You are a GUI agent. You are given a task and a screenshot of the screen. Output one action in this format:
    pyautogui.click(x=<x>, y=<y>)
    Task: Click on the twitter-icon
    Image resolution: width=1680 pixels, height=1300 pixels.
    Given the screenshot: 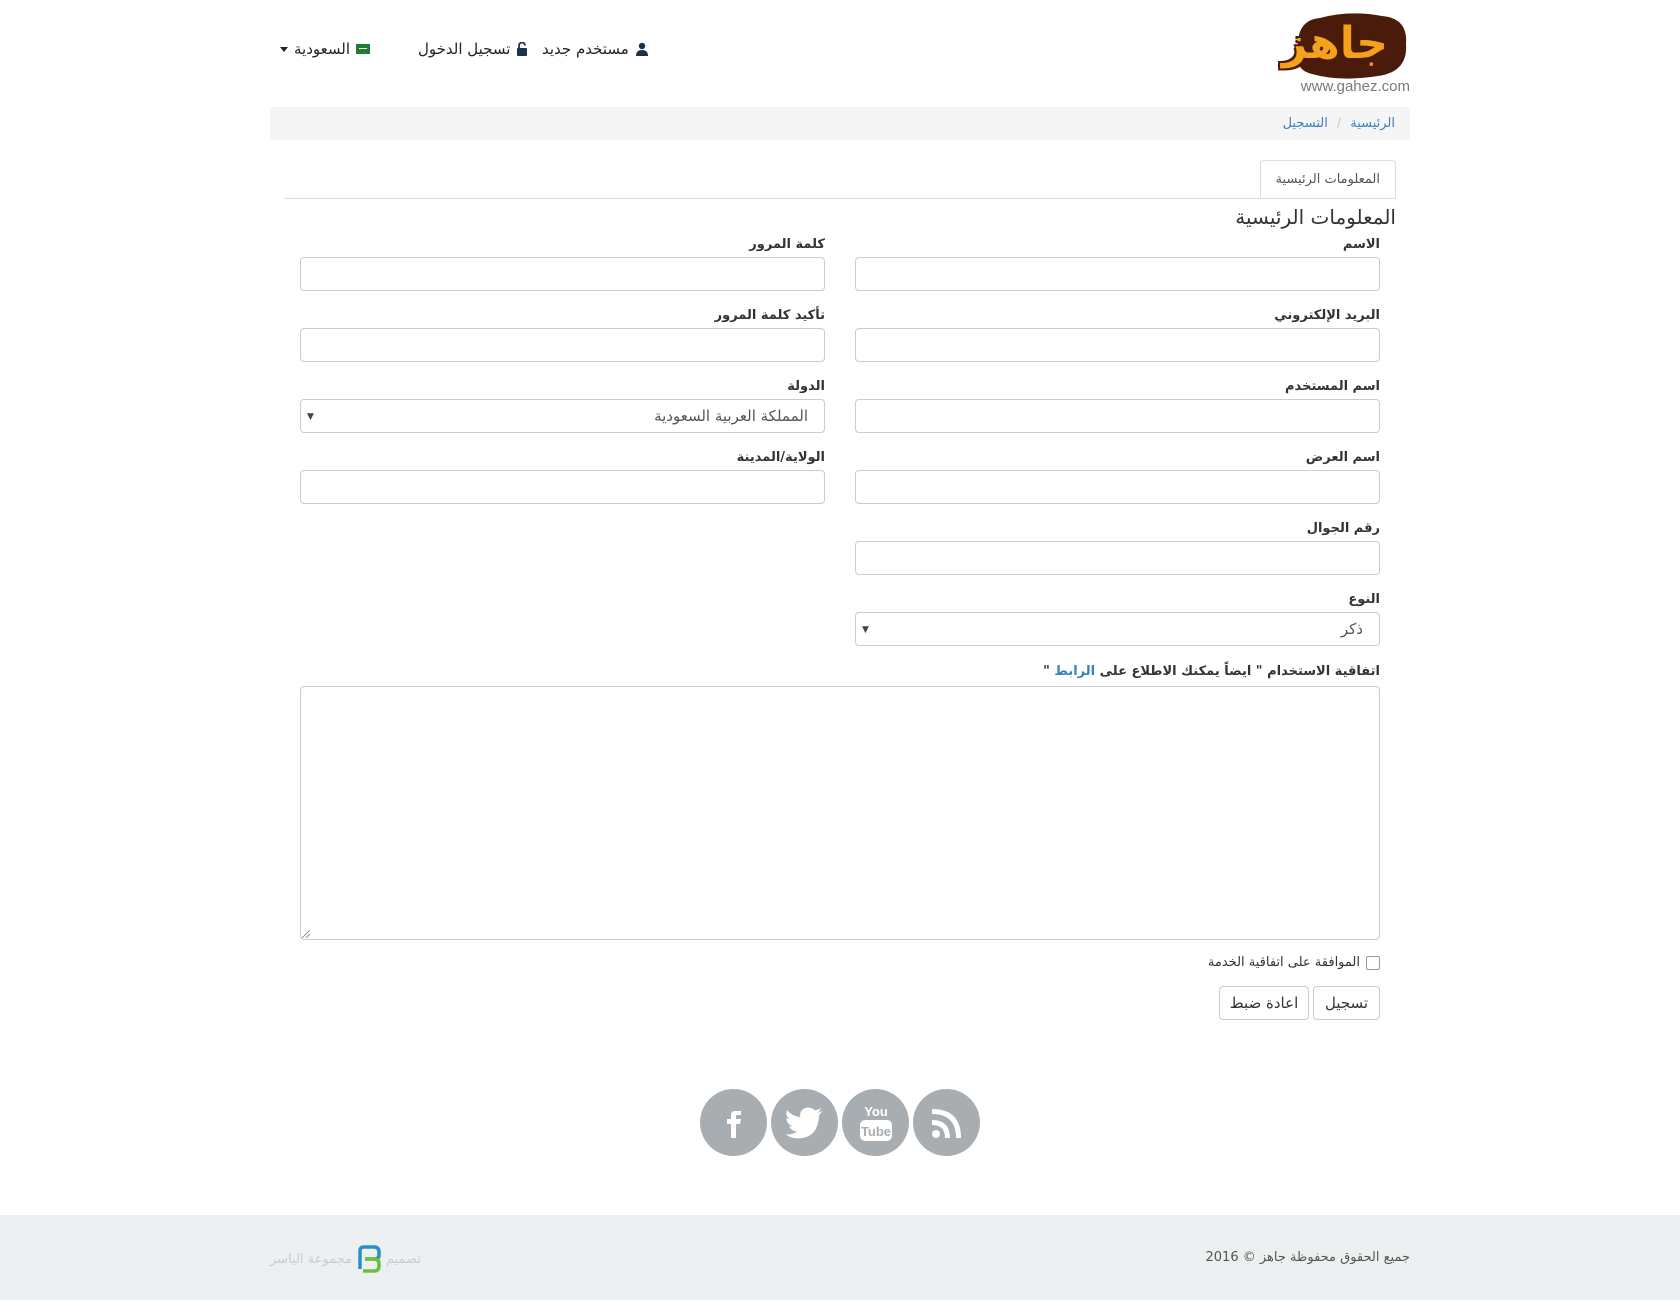 What is the action you would take?
    pyautogui.click(x=803, y=1122)
    